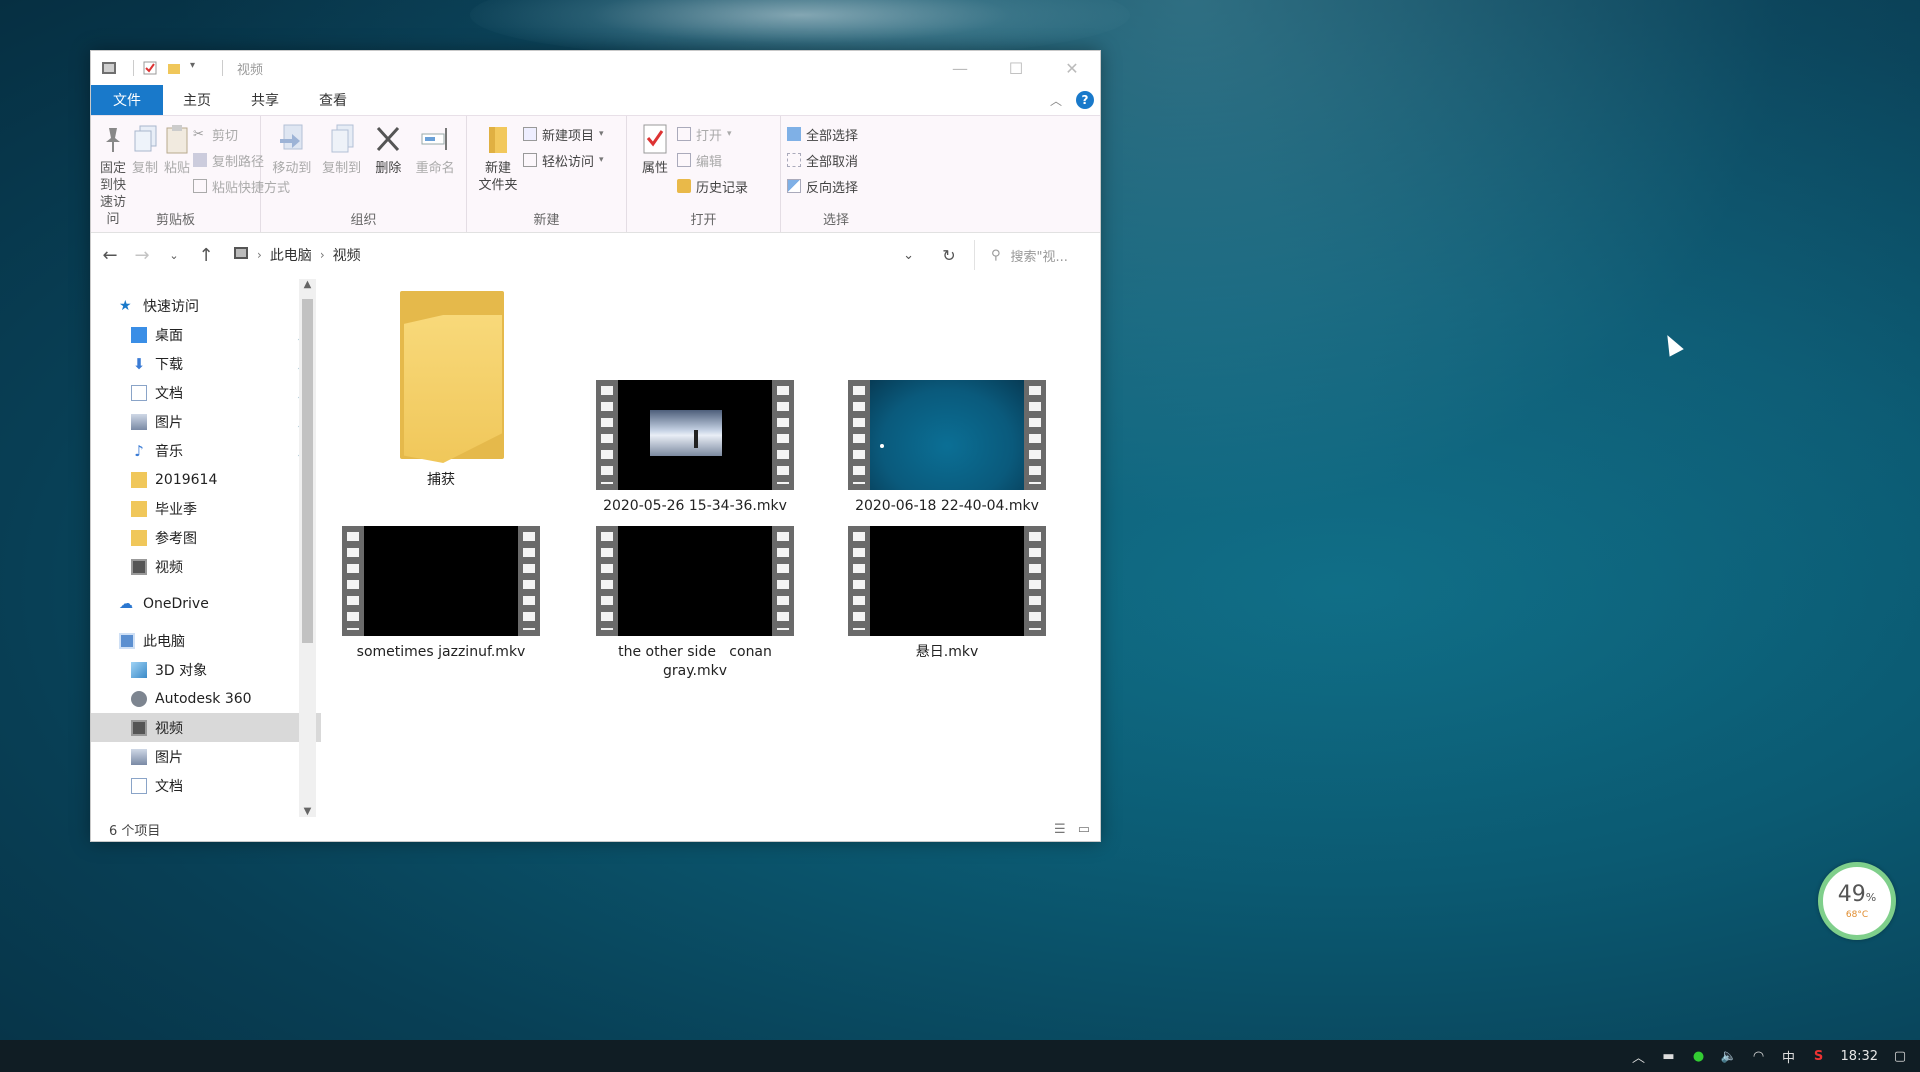 This screenshot has height=1072, width=1920. What do you see at coordinates (139, 756) in the screenshot?
I see `pictures-icon` at bounding box center [139, 756].